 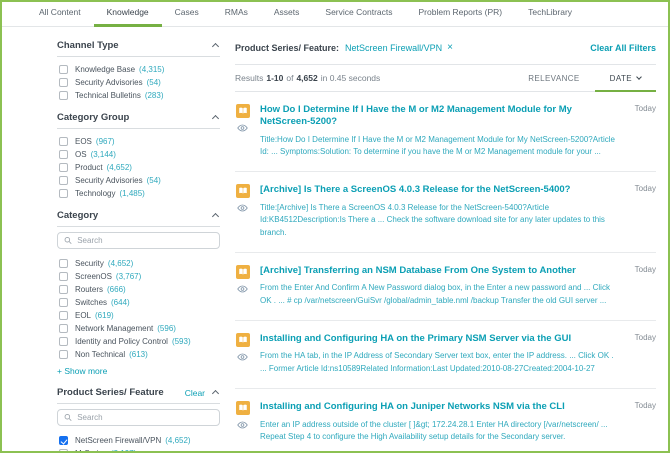 What do you see at coordinates (623, 48) in the screenshot?
I see `clear-all-filters-link: Clear All Filters` at bounding box center [623, 48].